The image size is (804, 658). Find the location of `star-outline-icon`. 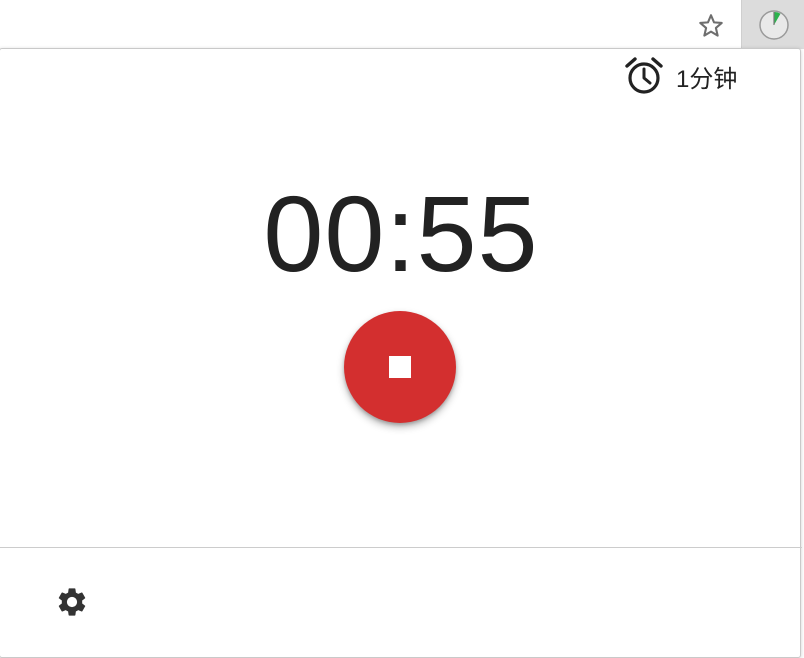

star-outline-icon is located at coordinates (711, 25).